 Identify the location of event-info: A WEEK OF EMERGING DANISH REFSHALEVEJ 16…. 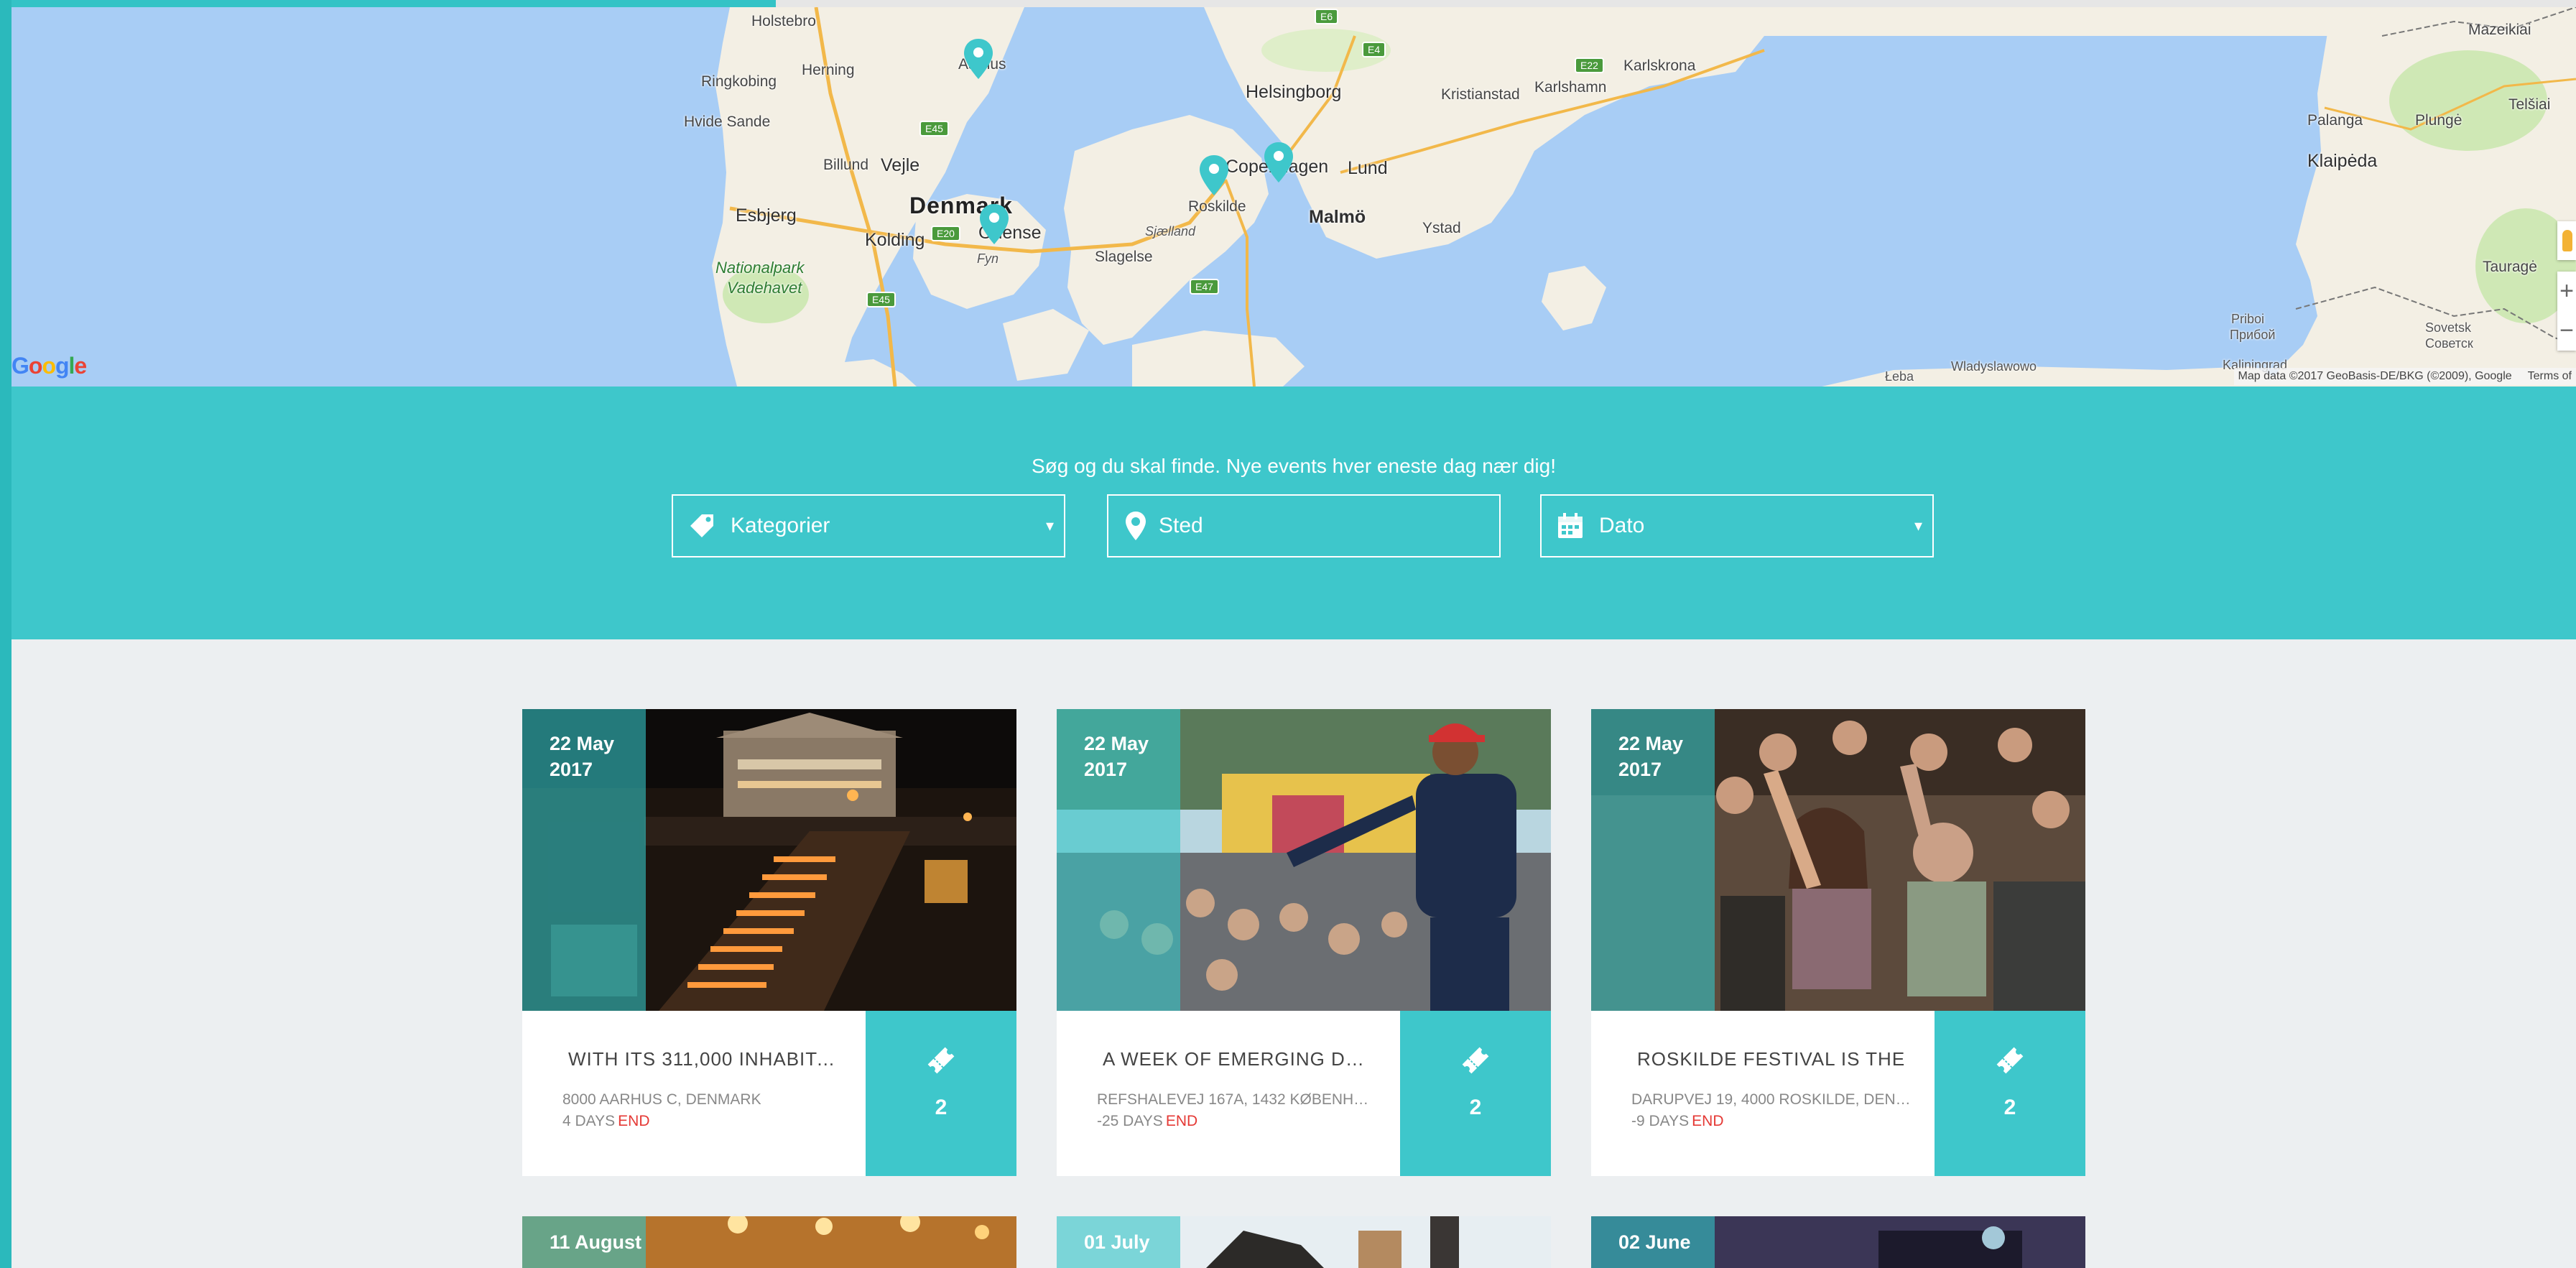
(1228, 1093).